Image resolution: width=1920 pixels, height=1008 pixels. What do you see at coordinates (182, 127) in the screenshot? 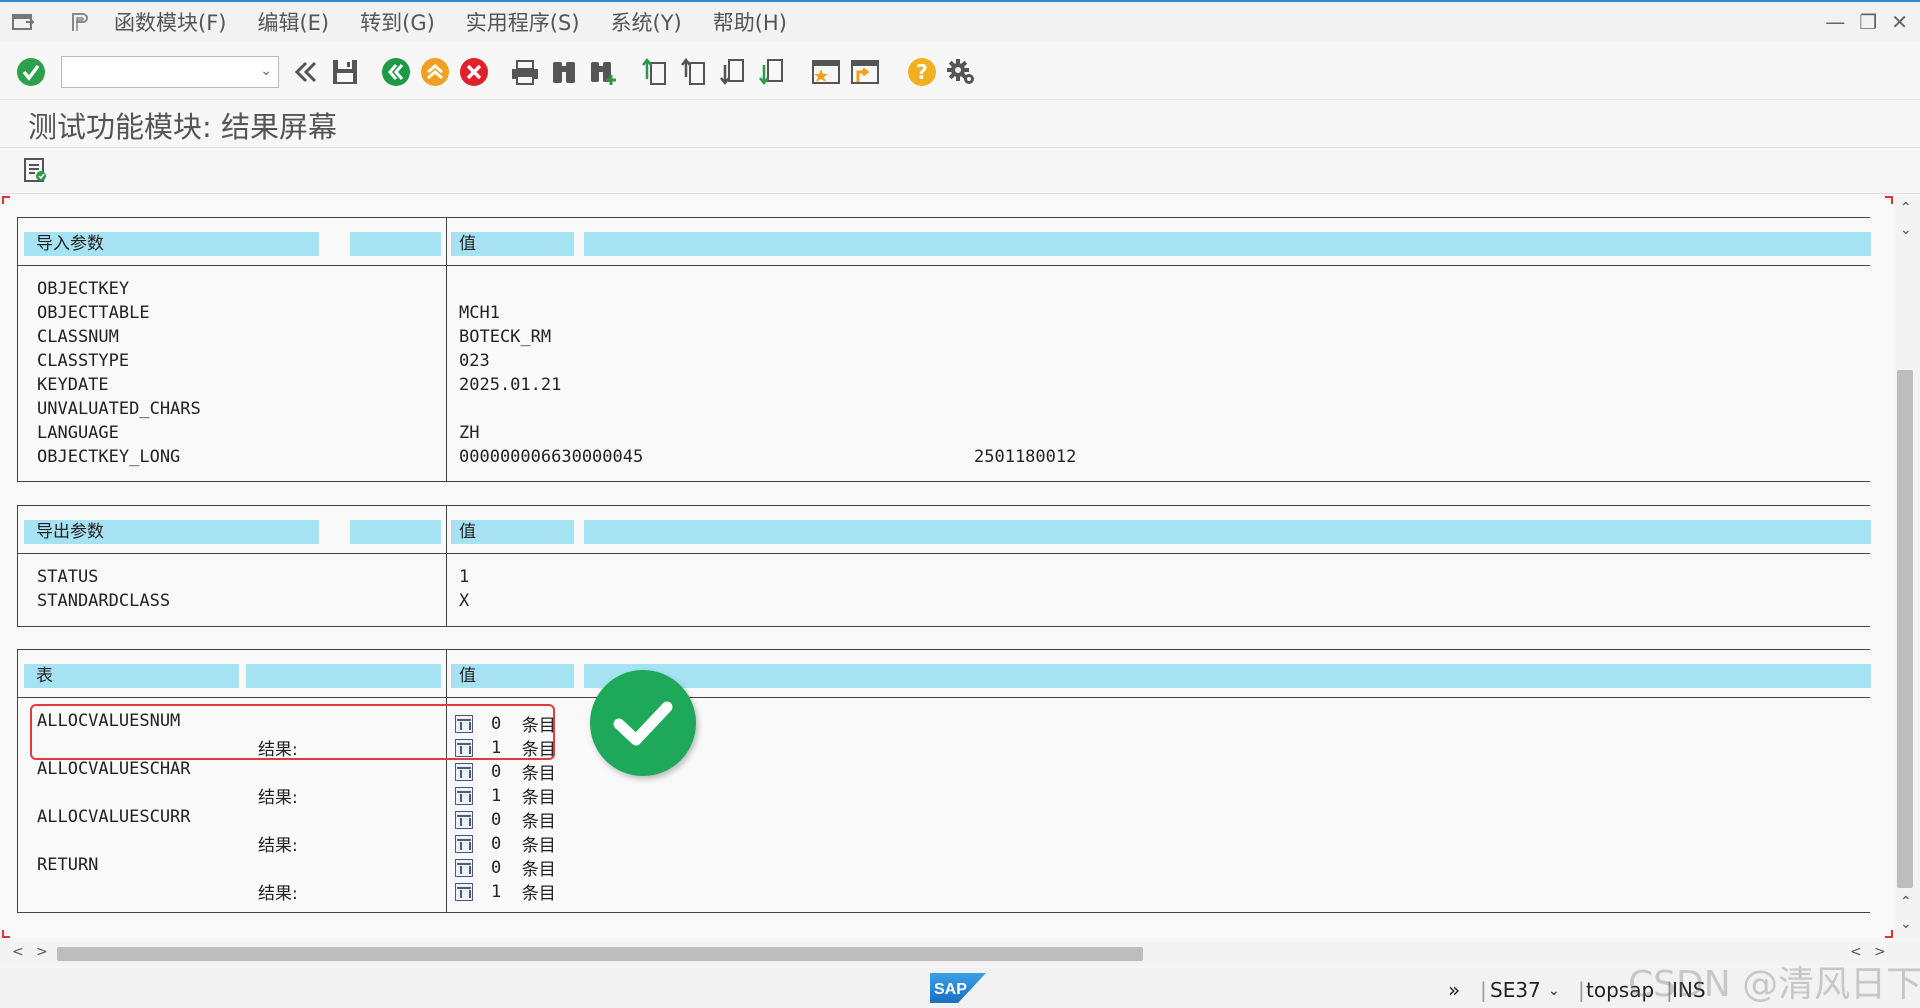
I see `page-title: 测试功能模块: 结果屏幕` at bounding box center [182, 127].